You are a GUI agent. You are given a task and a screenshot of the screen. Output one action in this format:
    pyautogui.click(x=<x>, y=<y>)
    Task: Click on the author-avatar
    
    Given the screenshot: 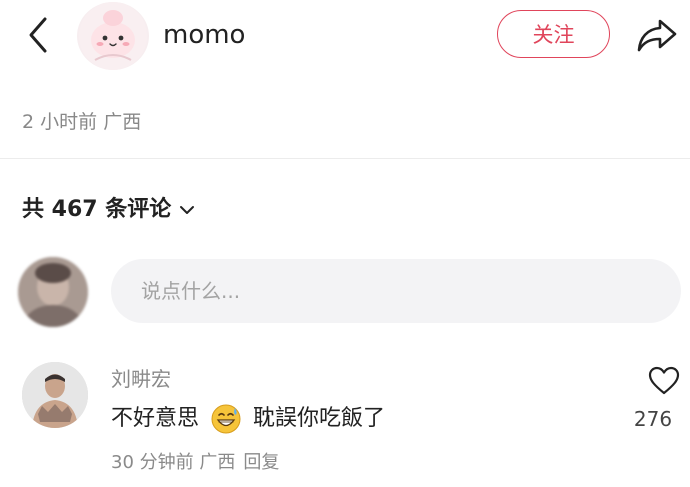 What is the action you would take?
    pyautogui.click(x=113, y=36)
    